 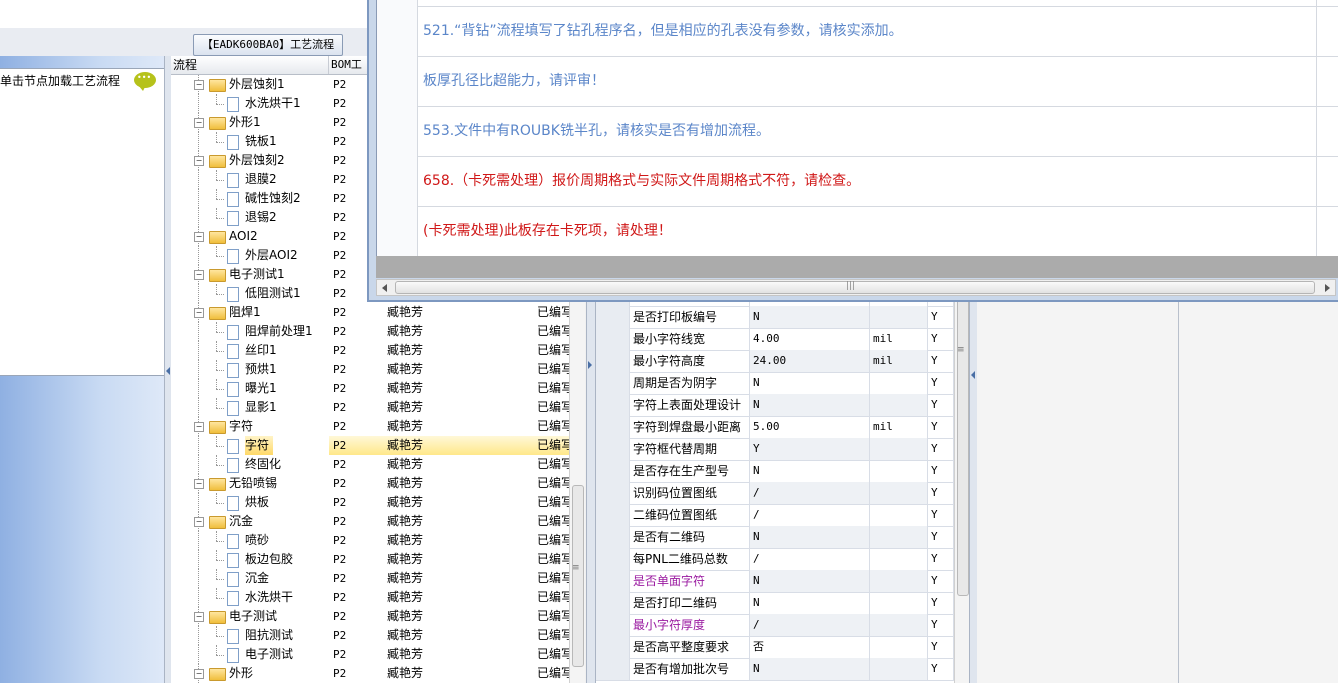 I want to click on param-row: 最小字符厚度 / Y, so click(x=775, y=625).